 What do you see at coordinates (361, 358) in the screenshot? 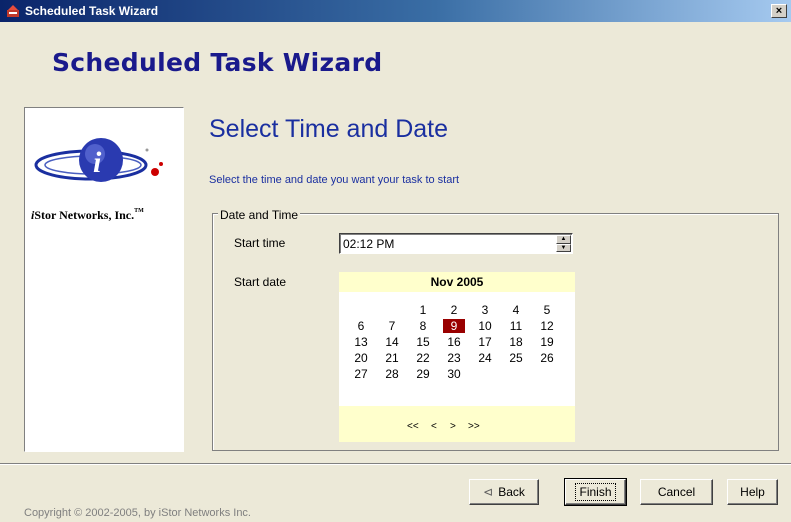
I see `calendar-day: 20` at bounding box center [361, 358].